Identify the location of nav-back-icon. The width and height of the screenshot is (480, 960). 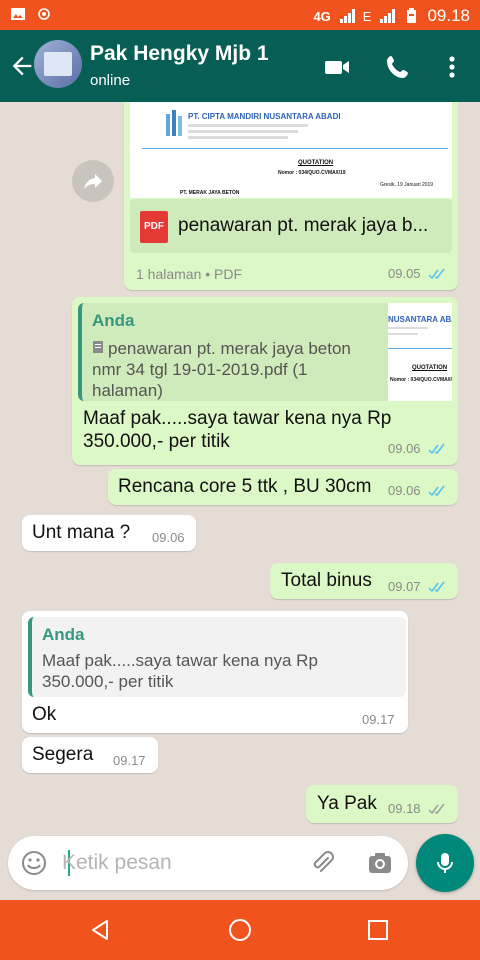
(100, 930).